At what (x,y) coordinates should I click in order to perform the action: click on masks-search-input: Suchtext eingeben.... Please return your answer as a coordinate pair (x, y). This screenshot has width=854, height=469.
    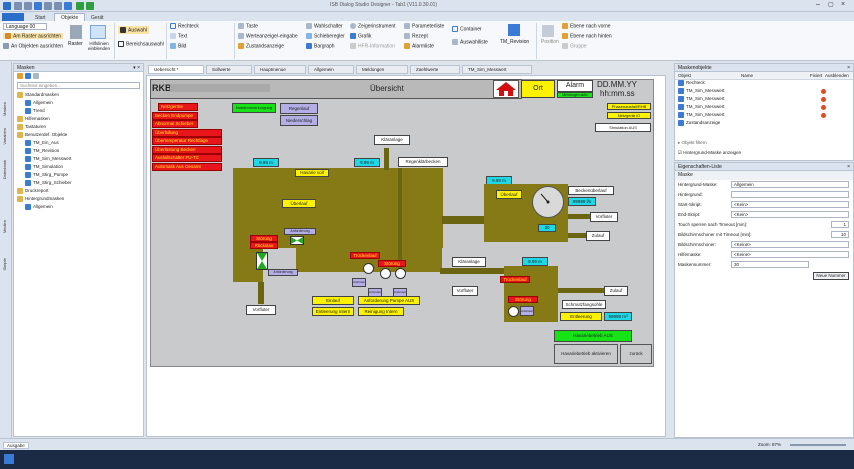
    Looking at the image, I should click on (78, 85).